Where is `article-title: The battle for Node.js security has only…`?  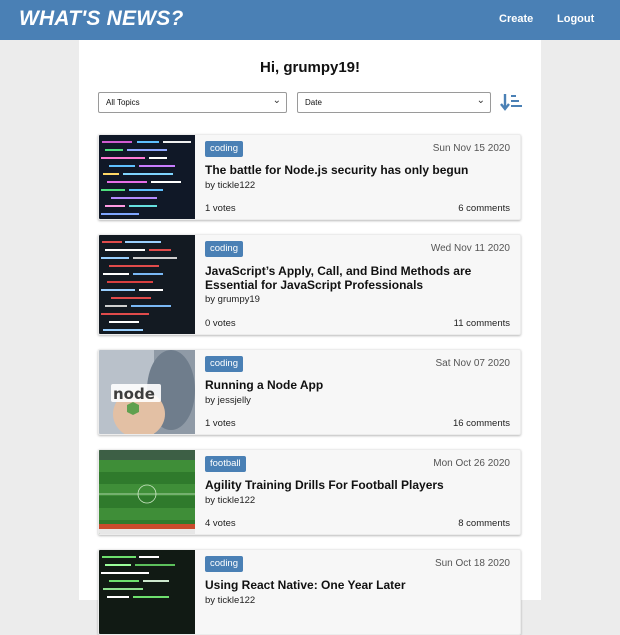 article-title: The battle for Node.js security has only… is located at coordinates (359, 170).